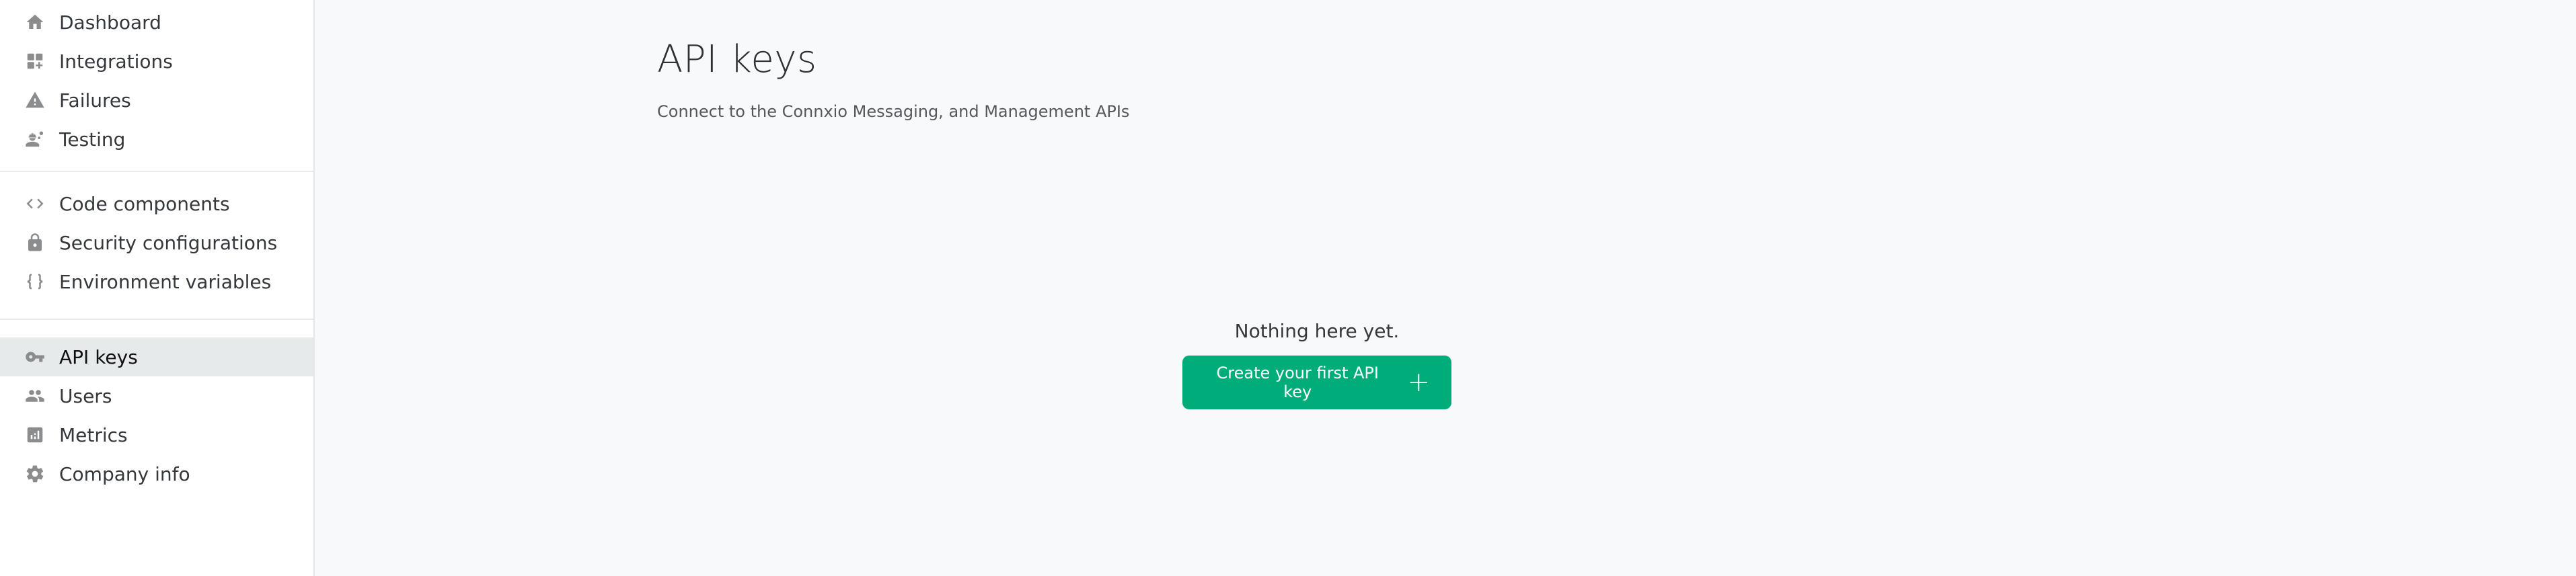  Describe the element at coordinates (116, 62) in the screenshot. I see `sidebar-item-label: Integrations` at that location.